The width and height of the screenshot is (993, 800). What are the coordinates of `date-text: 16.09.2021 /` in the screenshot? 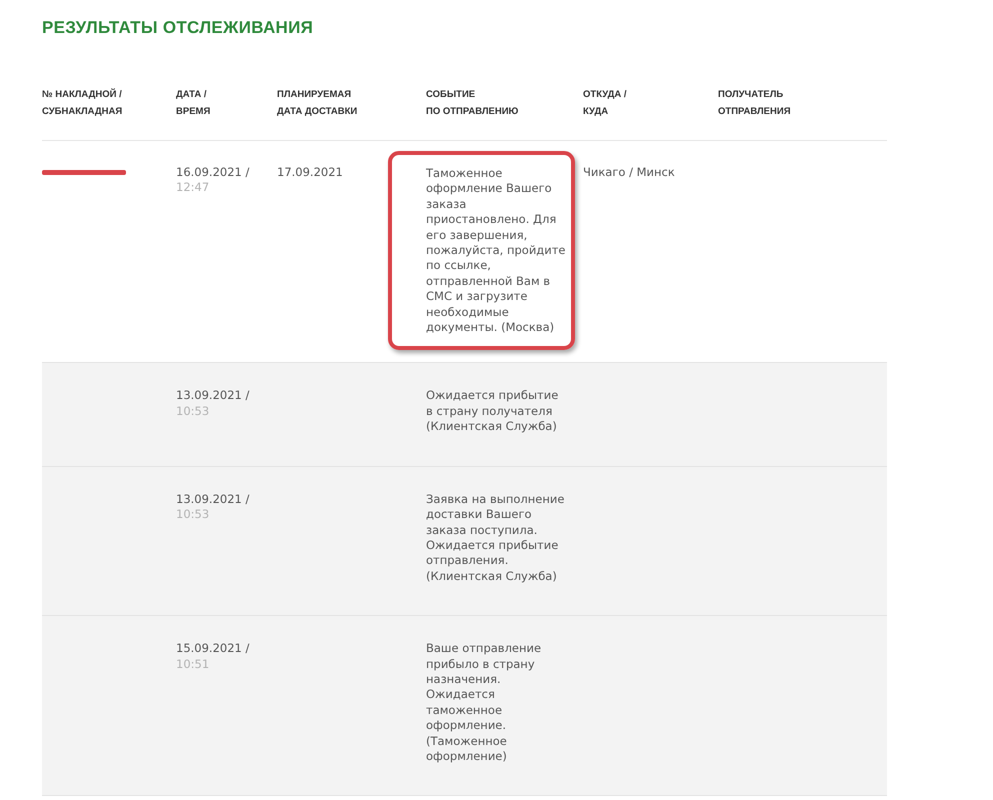 It's located at (213, 172).